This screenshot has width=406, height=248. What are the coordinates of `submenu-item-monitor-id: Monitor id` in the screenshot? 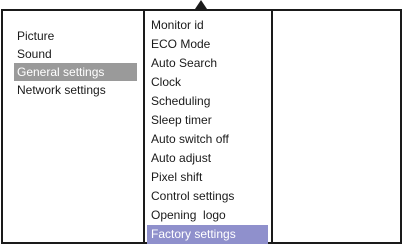 It's located at (207, 25).